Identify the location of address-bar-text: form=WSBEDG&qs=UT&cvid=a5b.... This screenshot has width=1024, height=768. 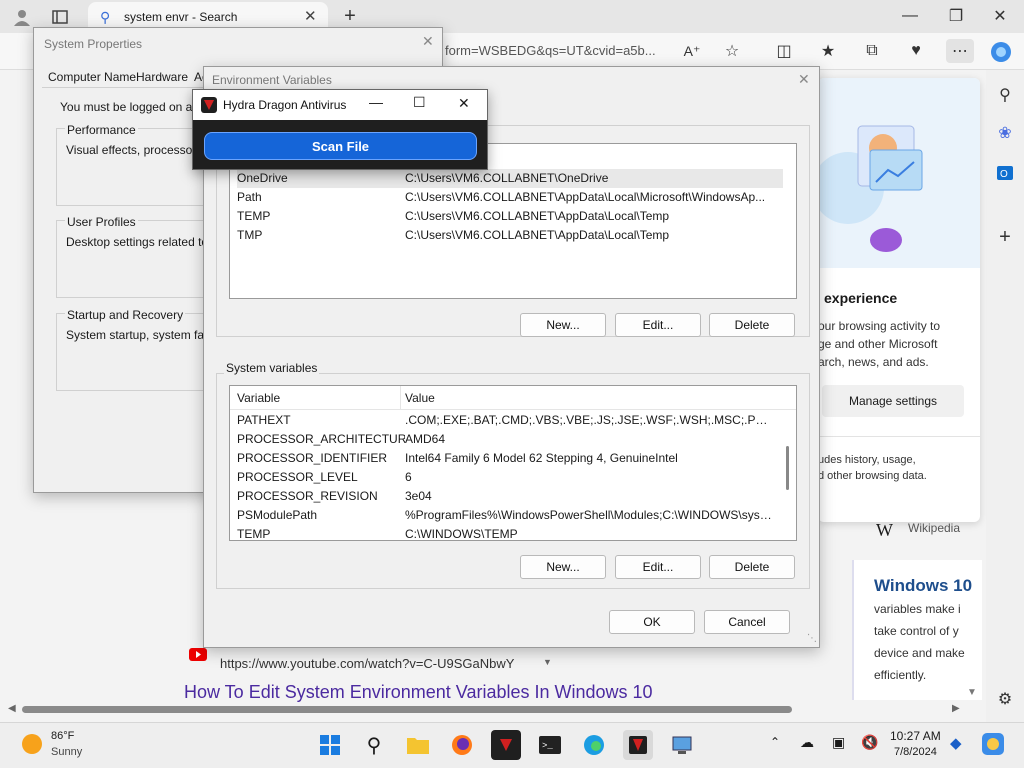
(550, 50).